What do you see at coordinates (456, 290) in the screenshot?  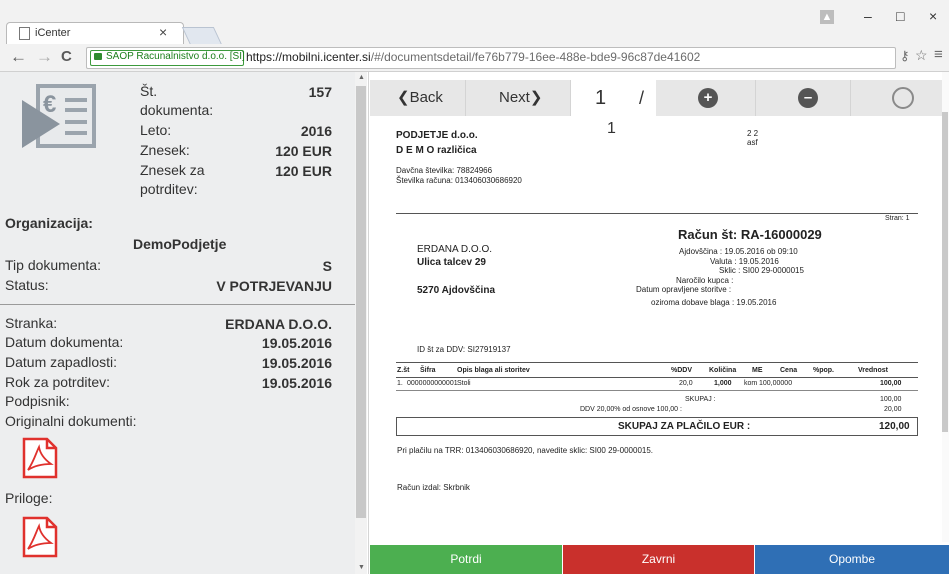 I see `buyer-city: 5270 Ajdovščina` at bounding box center [456, 290].